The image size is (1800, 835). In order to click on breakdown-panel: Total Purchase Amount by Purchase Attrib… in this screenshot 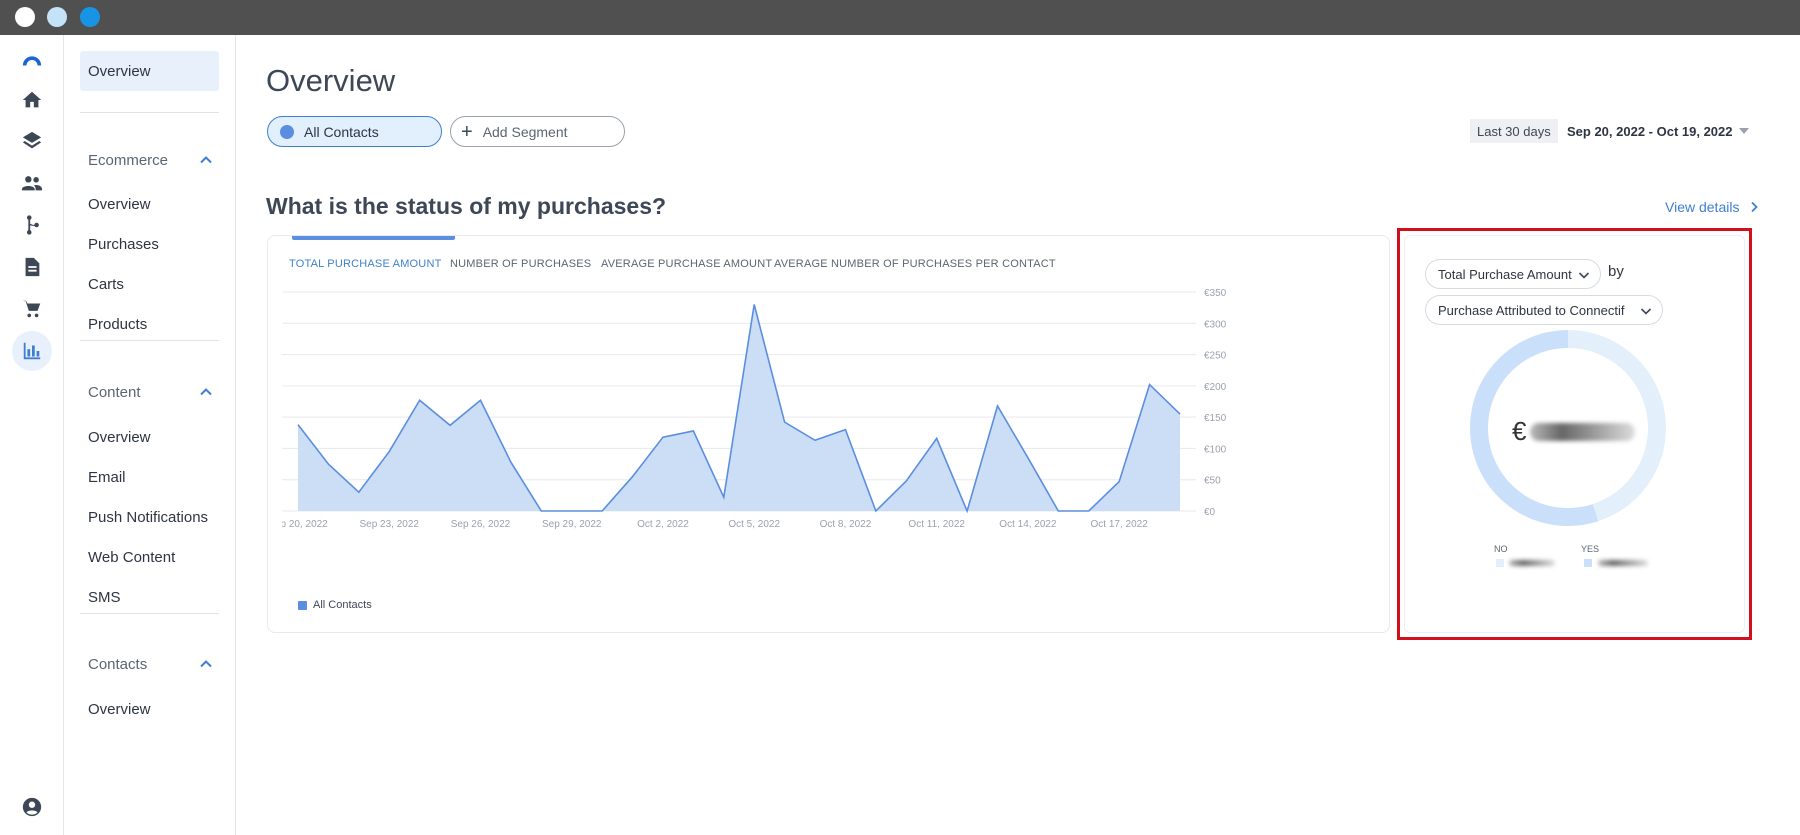, I will do `click(1574, 434)`.